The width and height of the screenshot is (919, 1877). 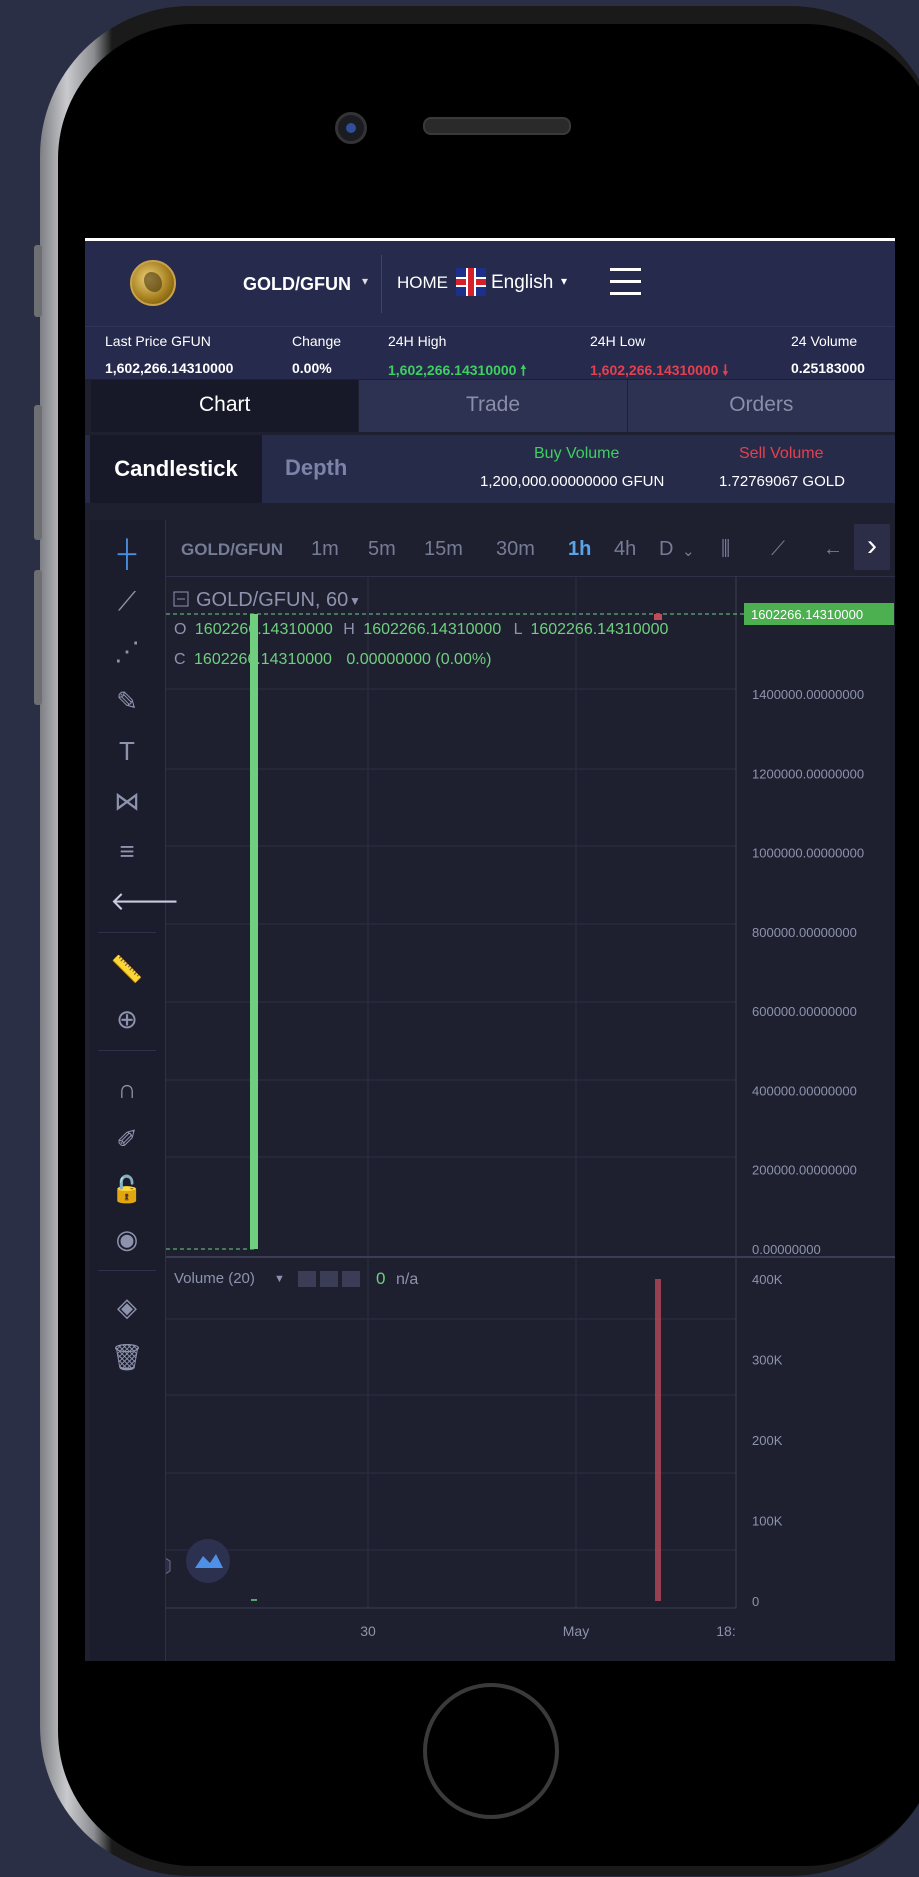 I want to click on pattern-icon: ⋈, so click(x=127, y=801).